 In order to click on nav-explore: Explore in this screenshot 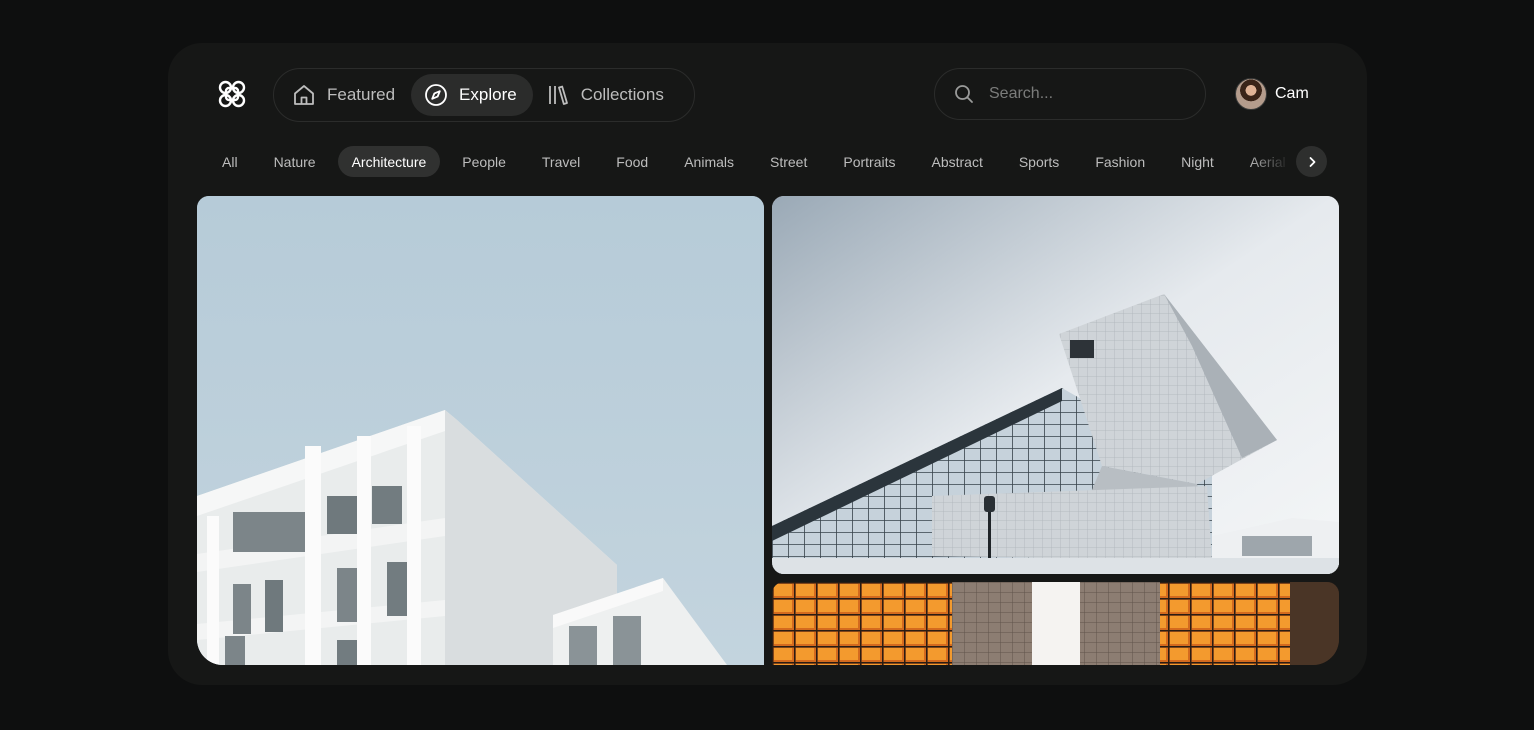, I will do `click(472, 95)`.